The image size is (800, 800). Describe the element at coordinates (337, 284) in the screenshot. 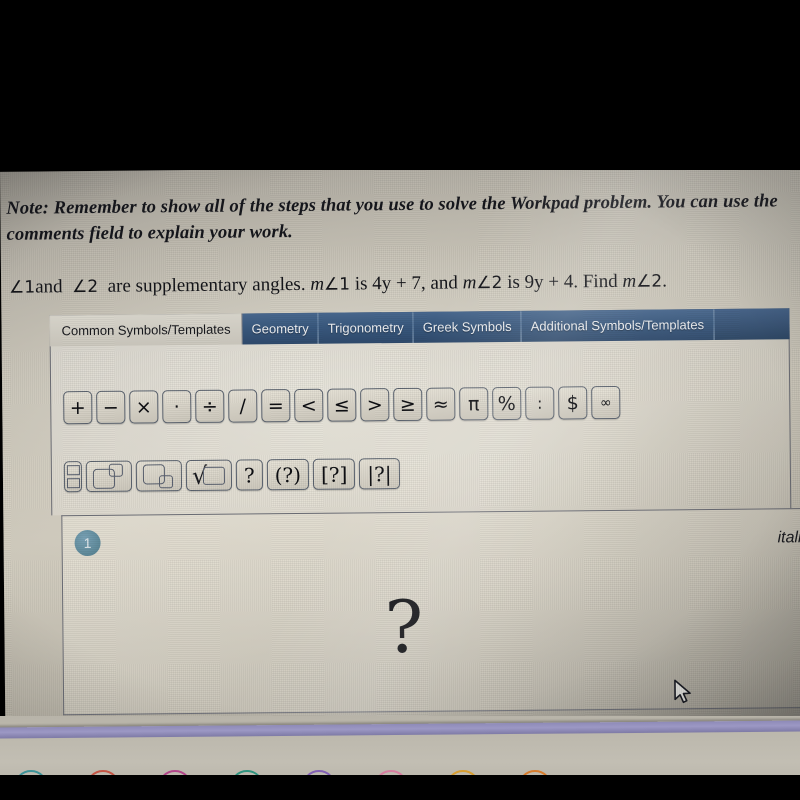

I see `measure-angle-1: ∠1` at that location.